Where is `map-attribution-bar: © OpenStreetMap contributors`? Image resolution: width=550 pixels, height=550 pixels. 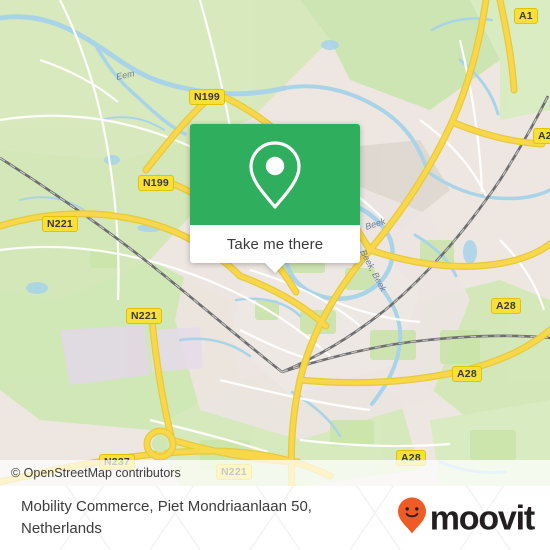 map-attribution-bar: © OpenStreetMap contributors is located at coordinates (275, 473).